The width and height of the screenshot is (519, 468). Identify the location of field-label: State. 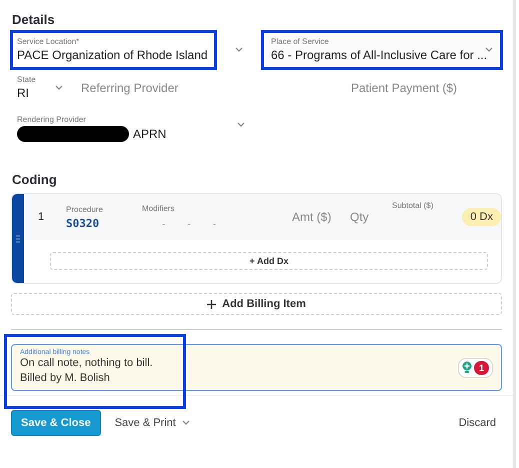
(27, 79).